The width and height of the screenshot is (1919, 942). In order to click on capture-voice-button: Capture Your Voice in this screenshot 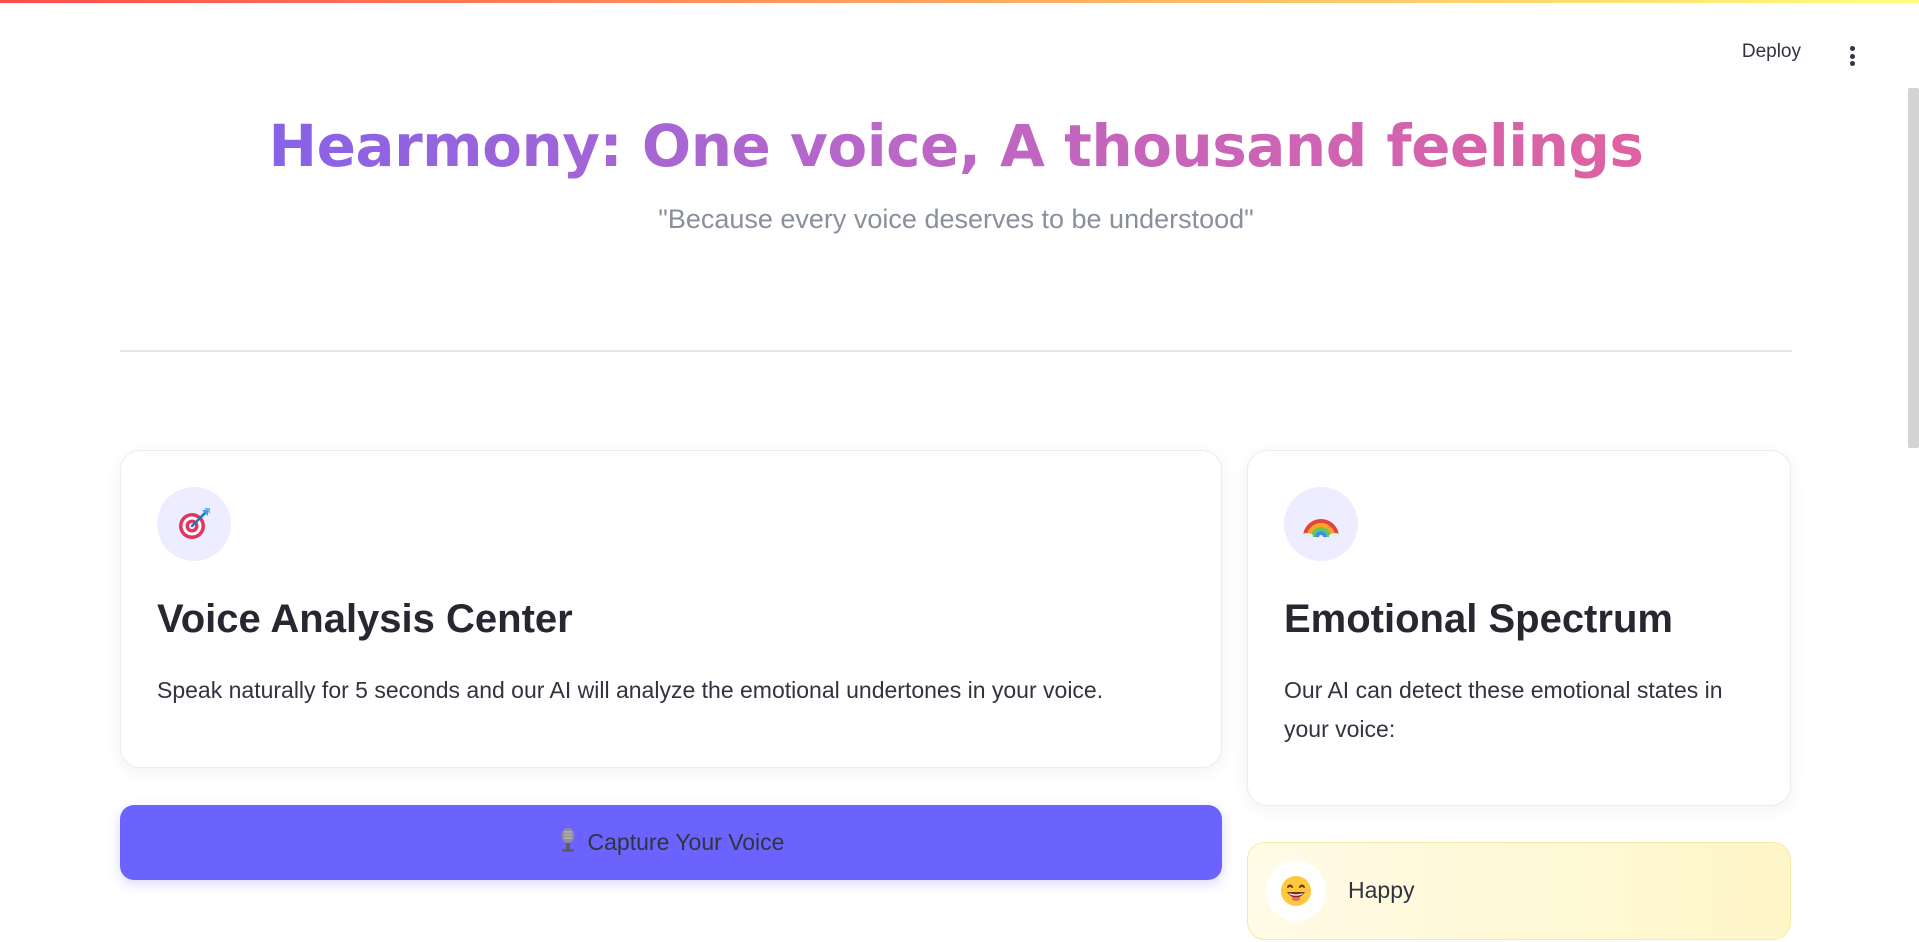, I will do `click(671, 842)`.